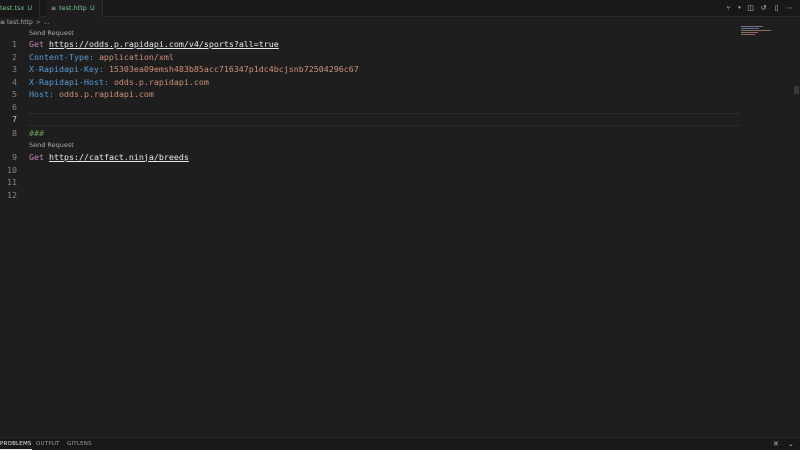  I want to click on breadcrumb-file: test.http, so click(20, 22).